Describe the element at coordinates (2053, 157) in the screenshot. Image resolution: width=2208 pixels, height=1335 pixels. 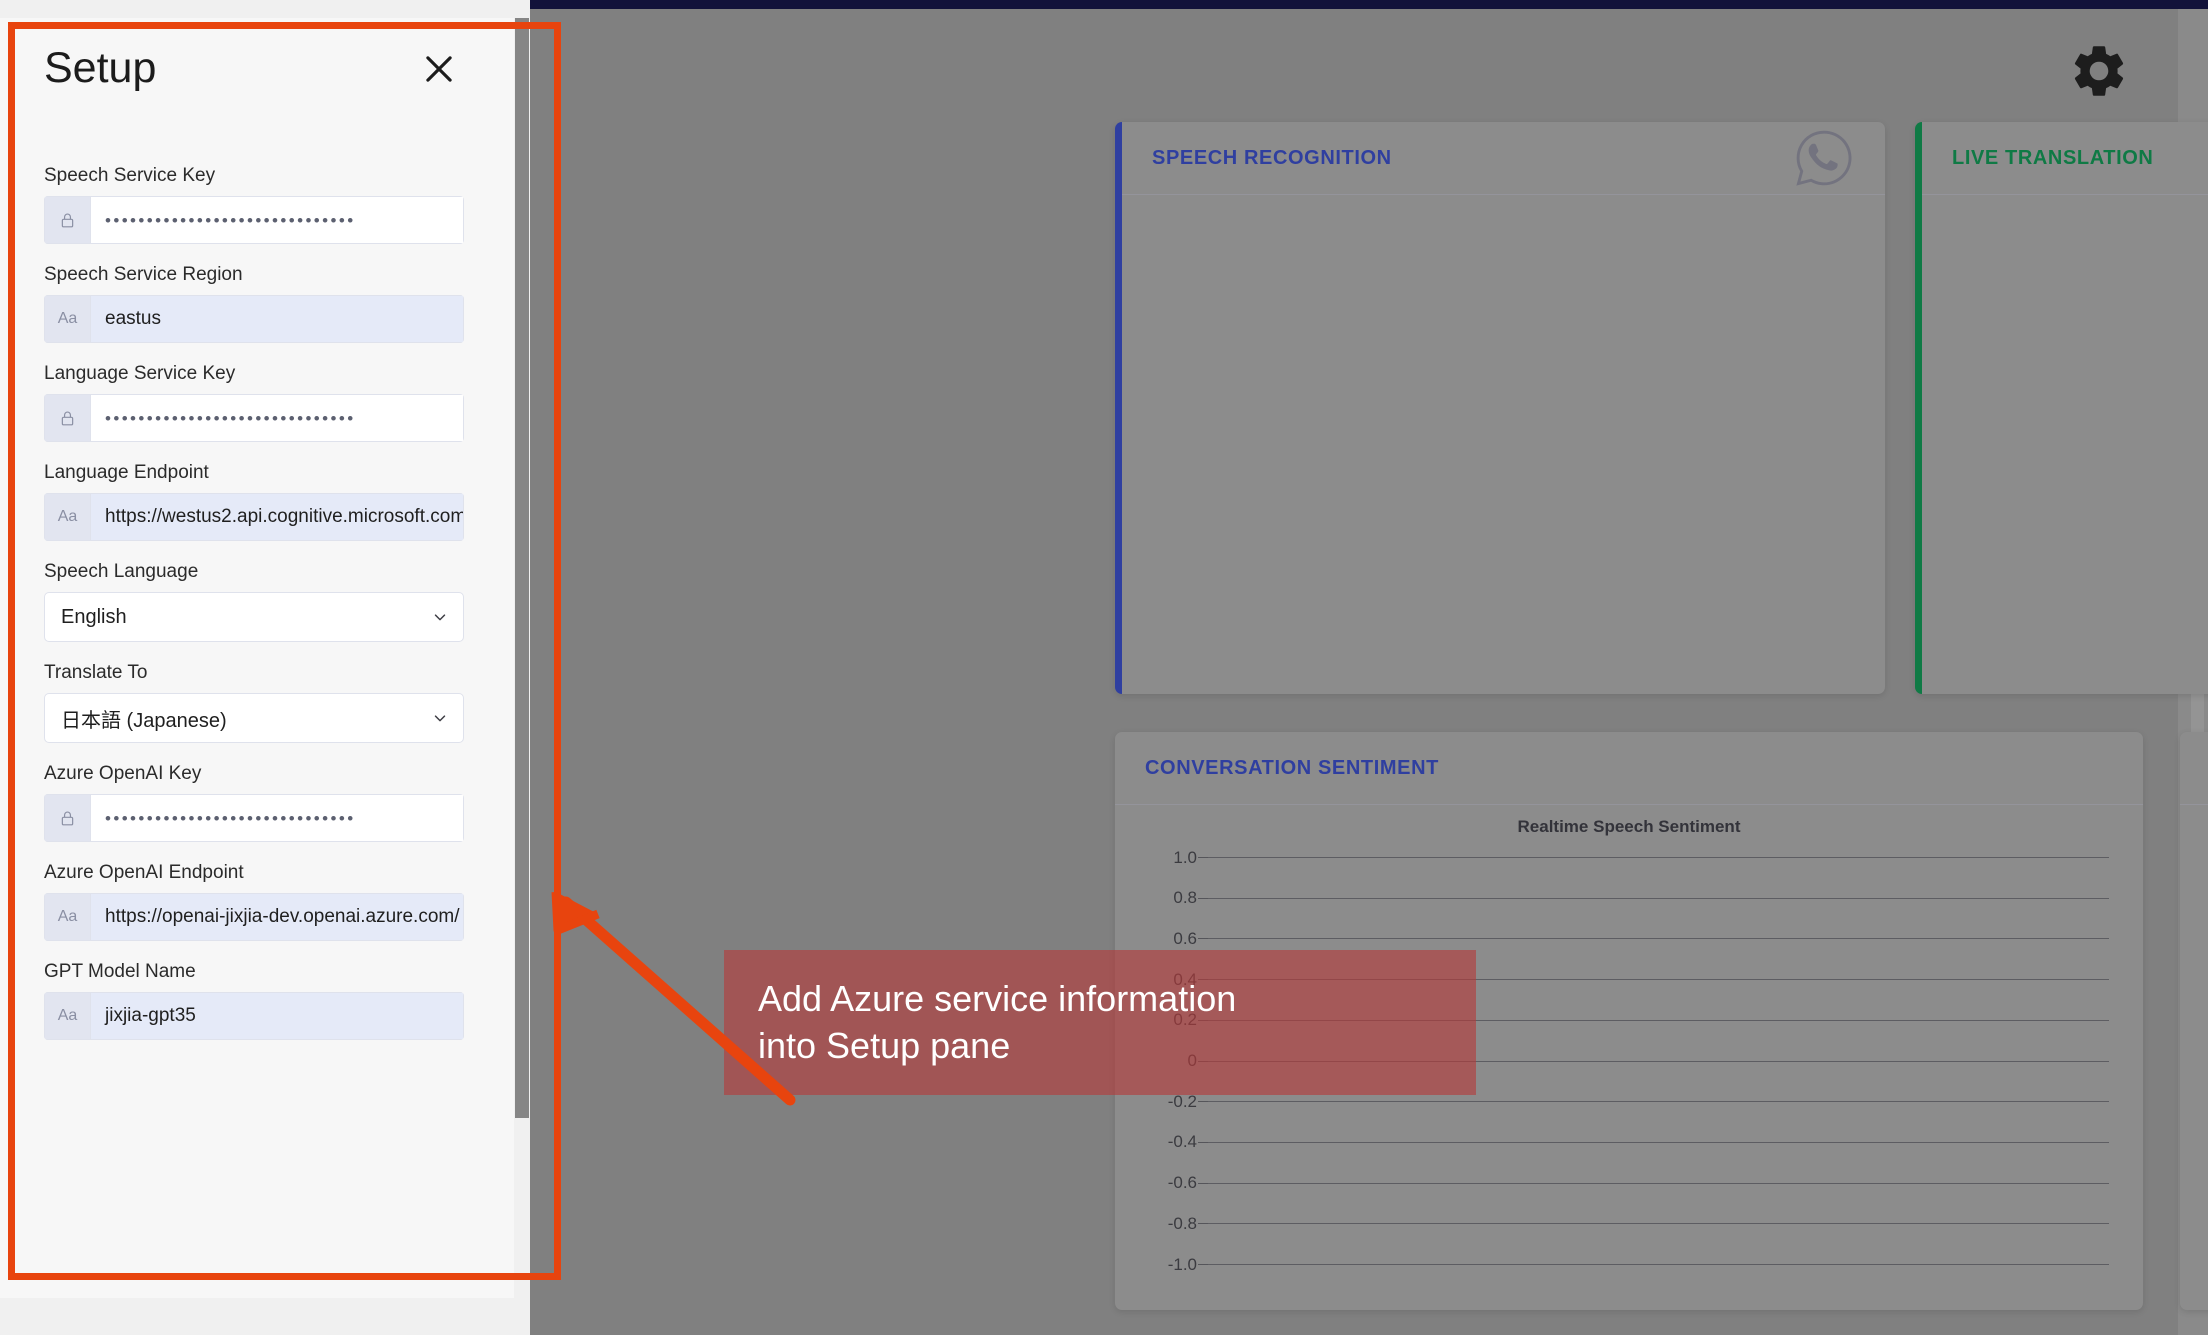
I see `card-title-live-translation: LIVE TRANSLATION` at that location.